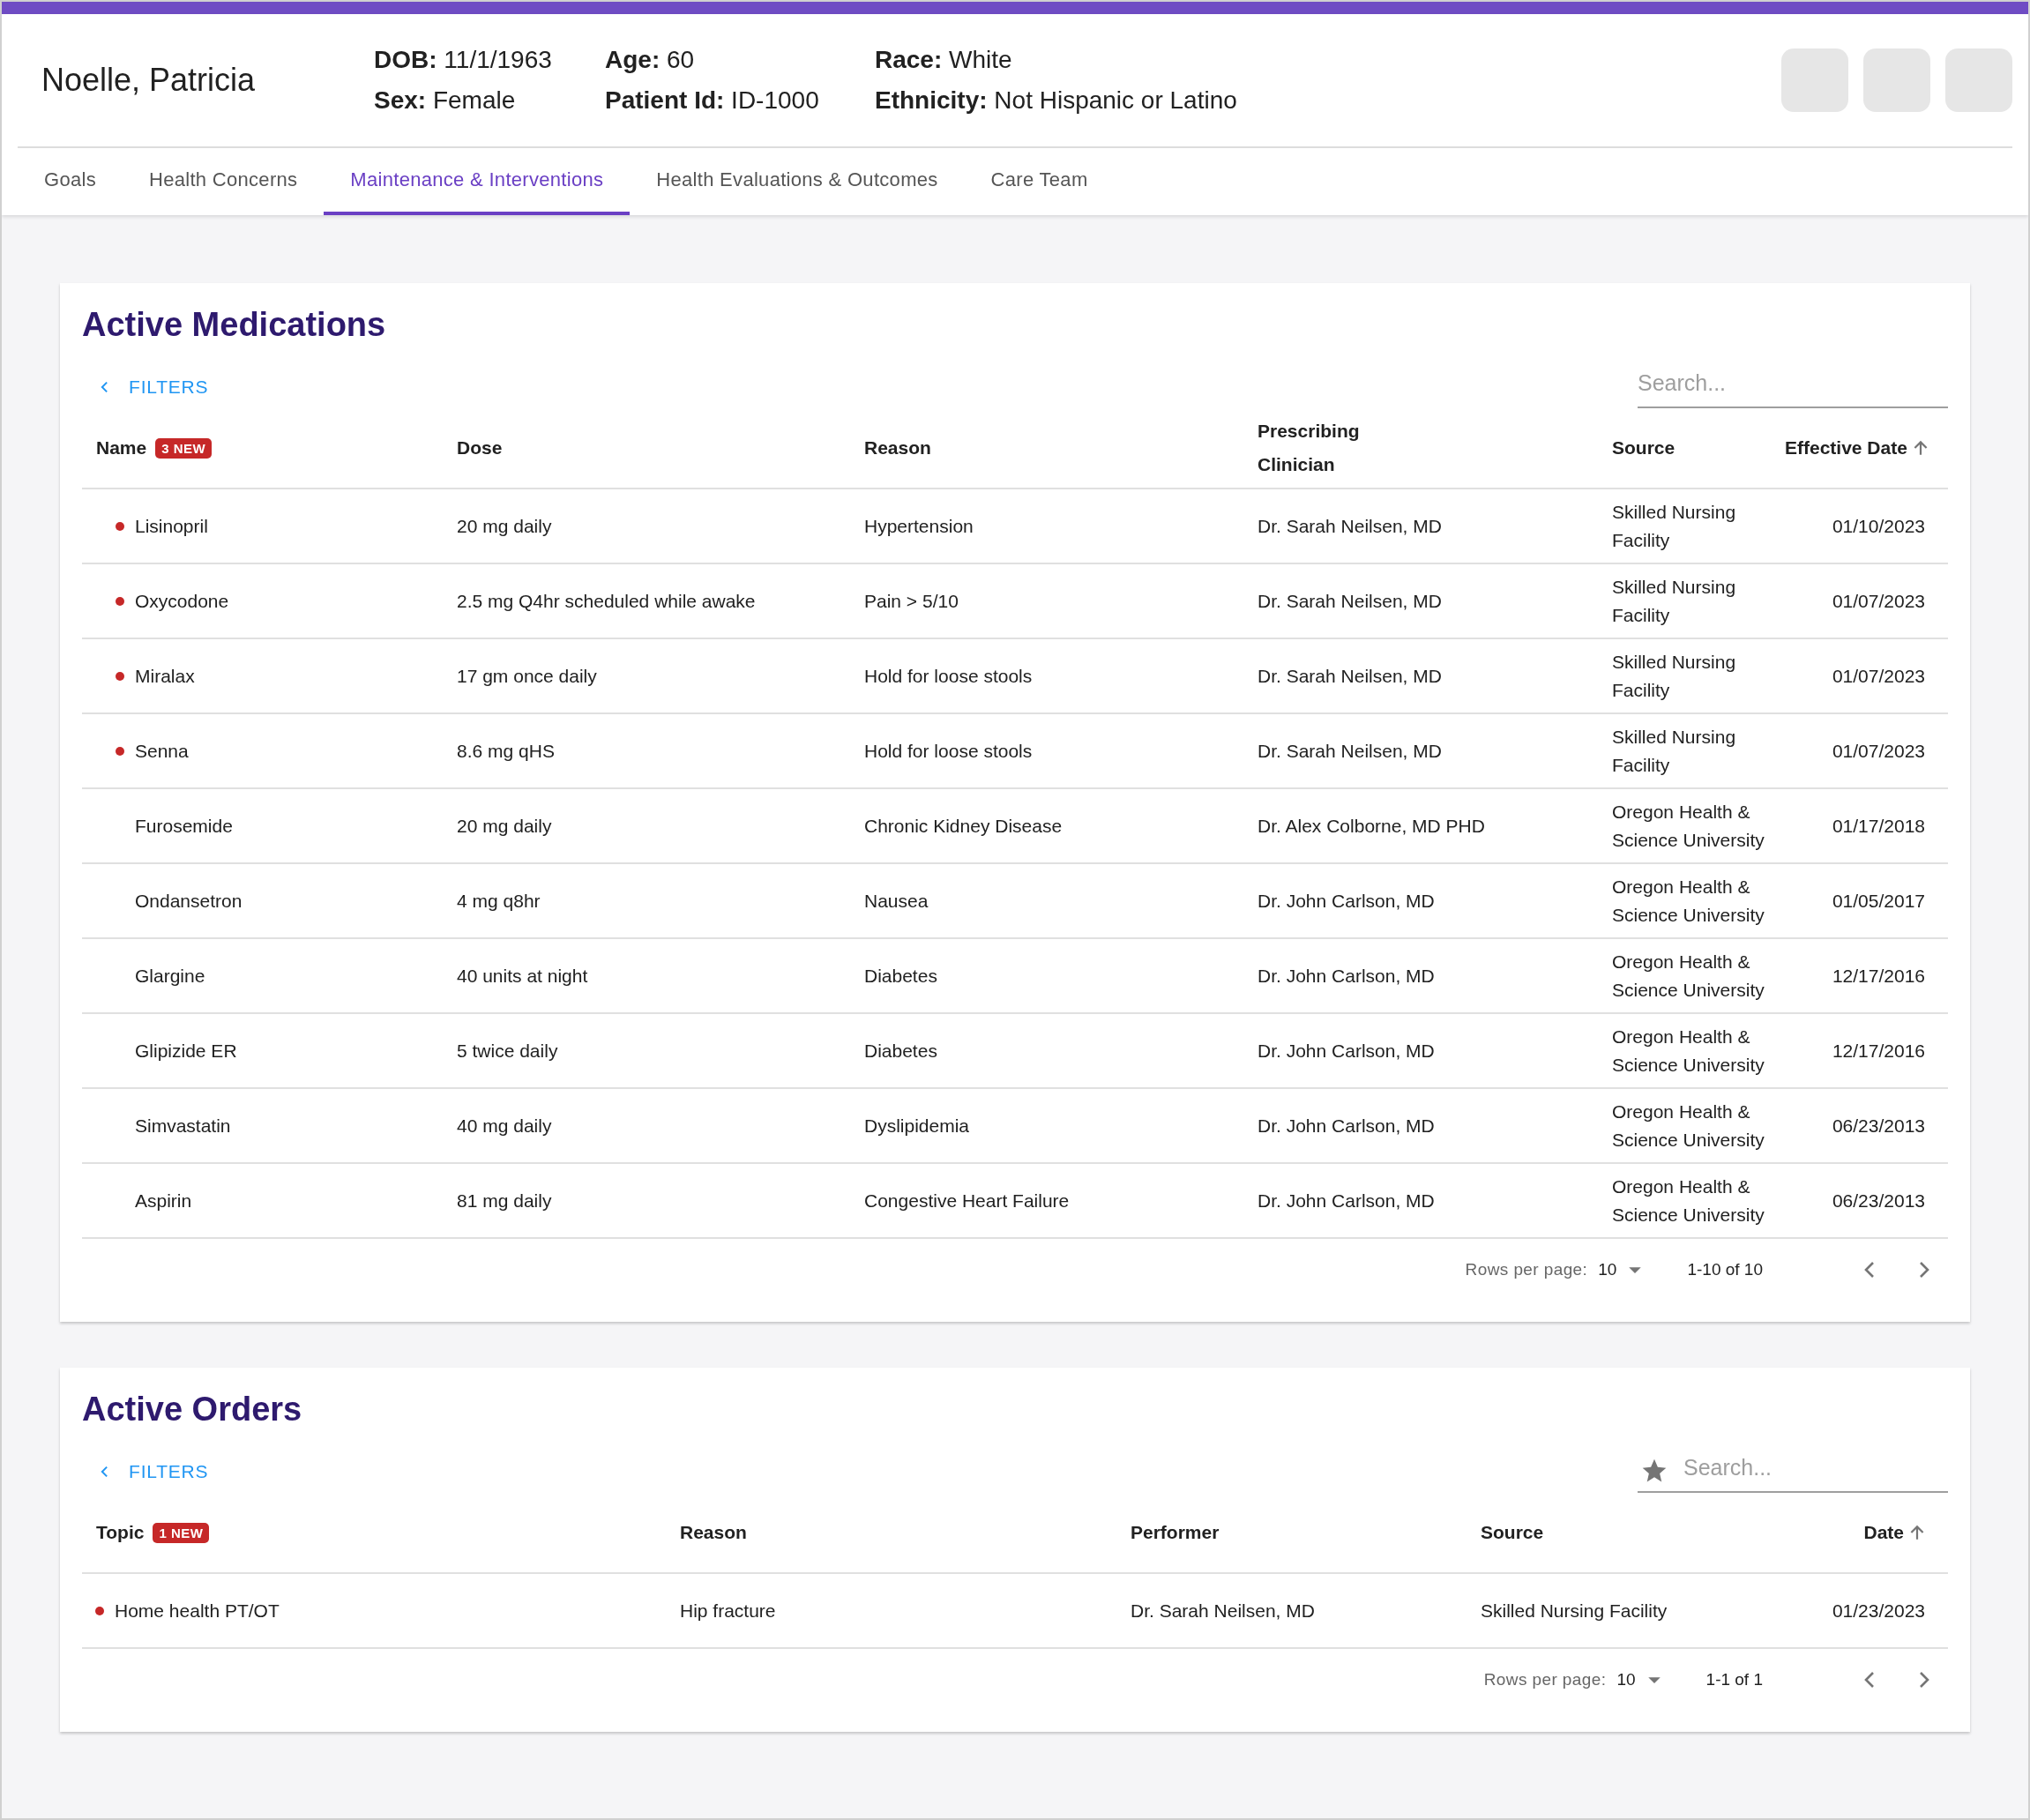 This screenshot has height=1820, width=2030. Describe the element at coordinates (1039, 181) in the screenshot. I see `tab: Care Team` at that location.